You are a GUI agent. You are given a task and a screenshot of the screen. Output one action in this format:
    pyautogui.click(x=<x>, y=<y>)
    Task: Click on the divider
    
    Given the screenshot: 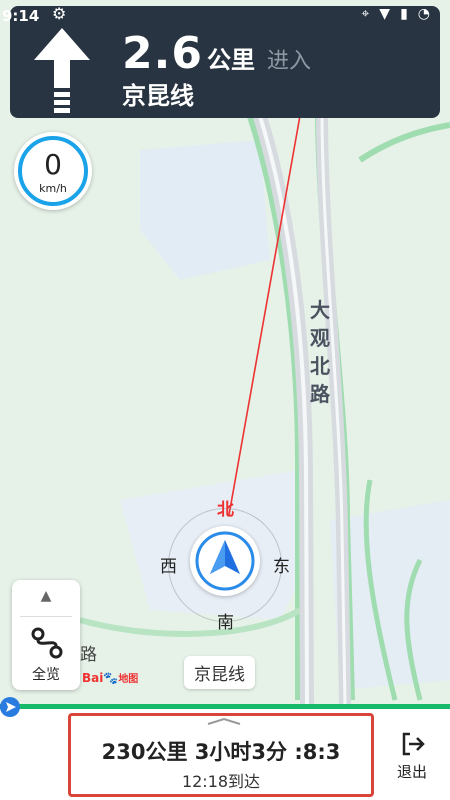 What is the action you would take?
    pyautogui.click(x=46, y=616)
    